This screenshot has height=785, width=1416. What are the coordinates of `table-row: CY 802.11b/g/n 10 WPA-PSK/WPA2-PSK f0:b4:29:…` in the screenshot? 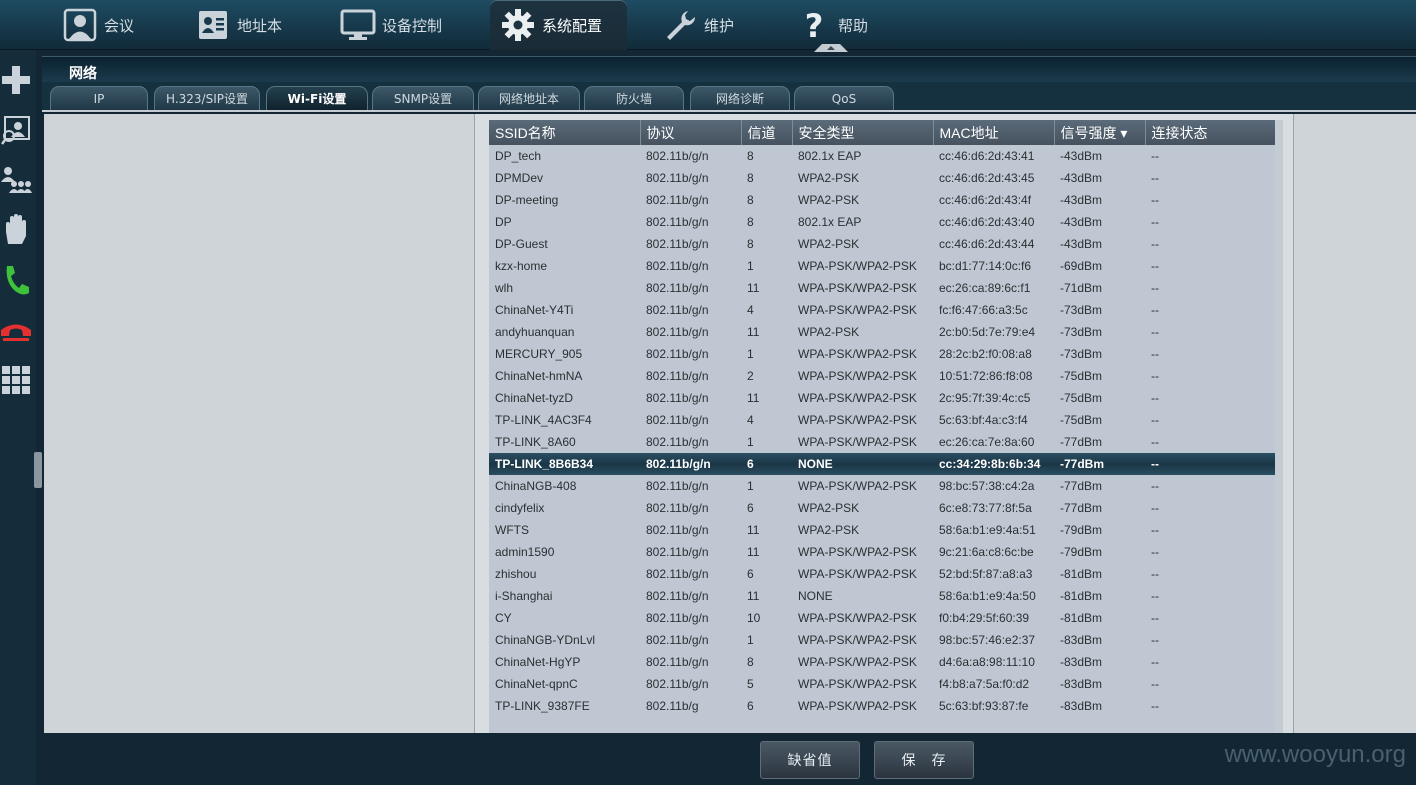 It's located at (882, 618).